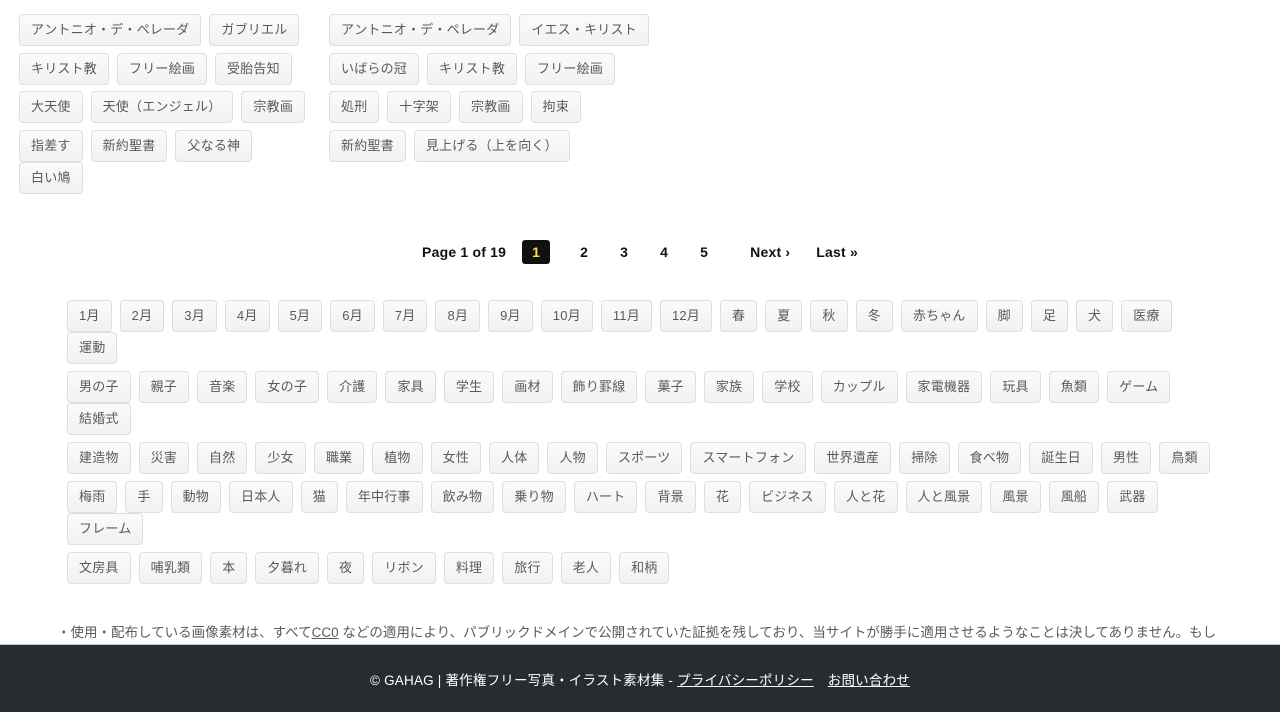 The image size is (1280, 712). I want to click on related-tag-item: 見上げる（上を向く）, so click(491, 145).